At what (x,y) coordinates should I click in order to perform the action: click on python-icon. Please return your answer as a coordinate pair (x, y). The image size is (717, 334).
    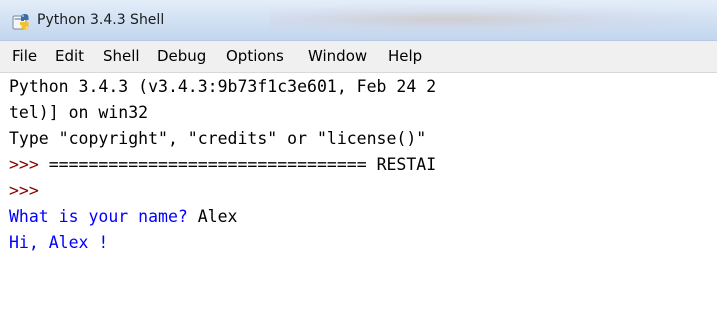
    Looking at the image, I should click on (21, 22).